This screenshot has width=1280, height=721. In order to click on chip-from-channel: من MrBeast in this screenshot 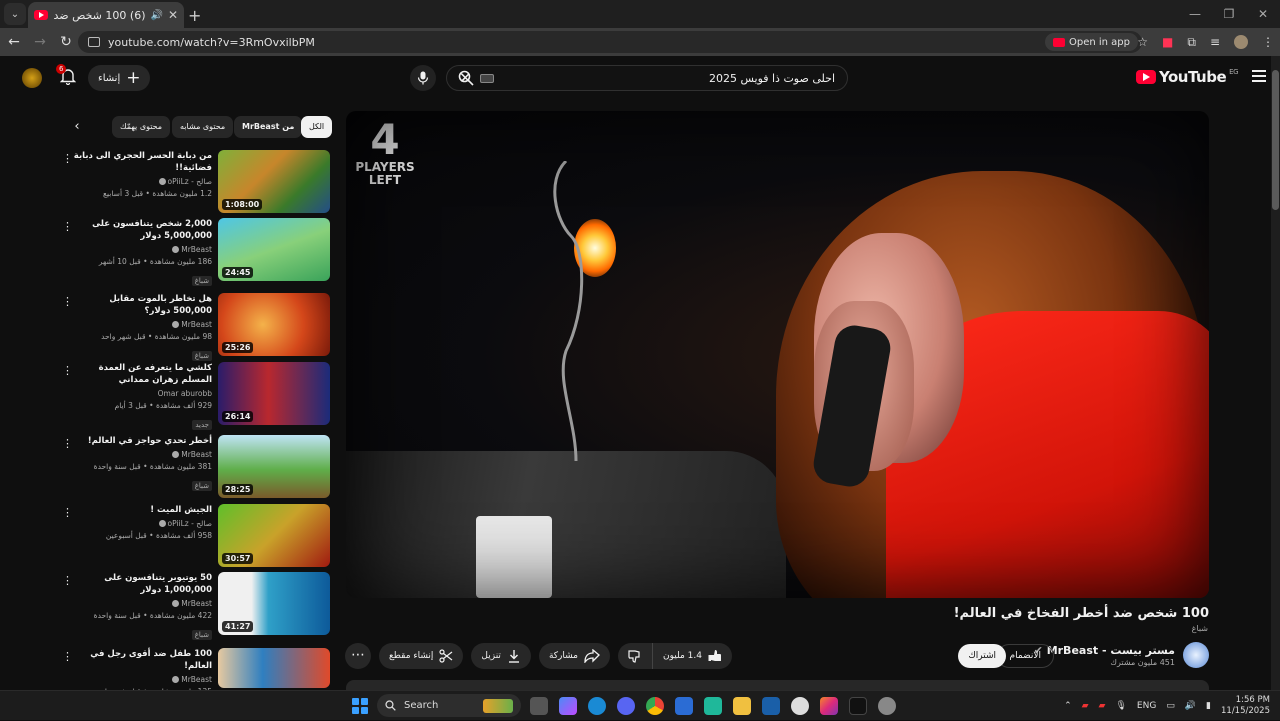, I will do `click(268, 127)`.